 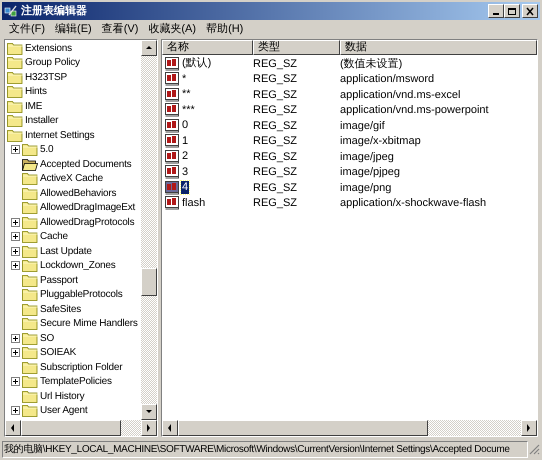 What do you see at coordinates (41, 121) in the screenshot?
I see `tree-item: Installer` at bounding box center [41, 121].